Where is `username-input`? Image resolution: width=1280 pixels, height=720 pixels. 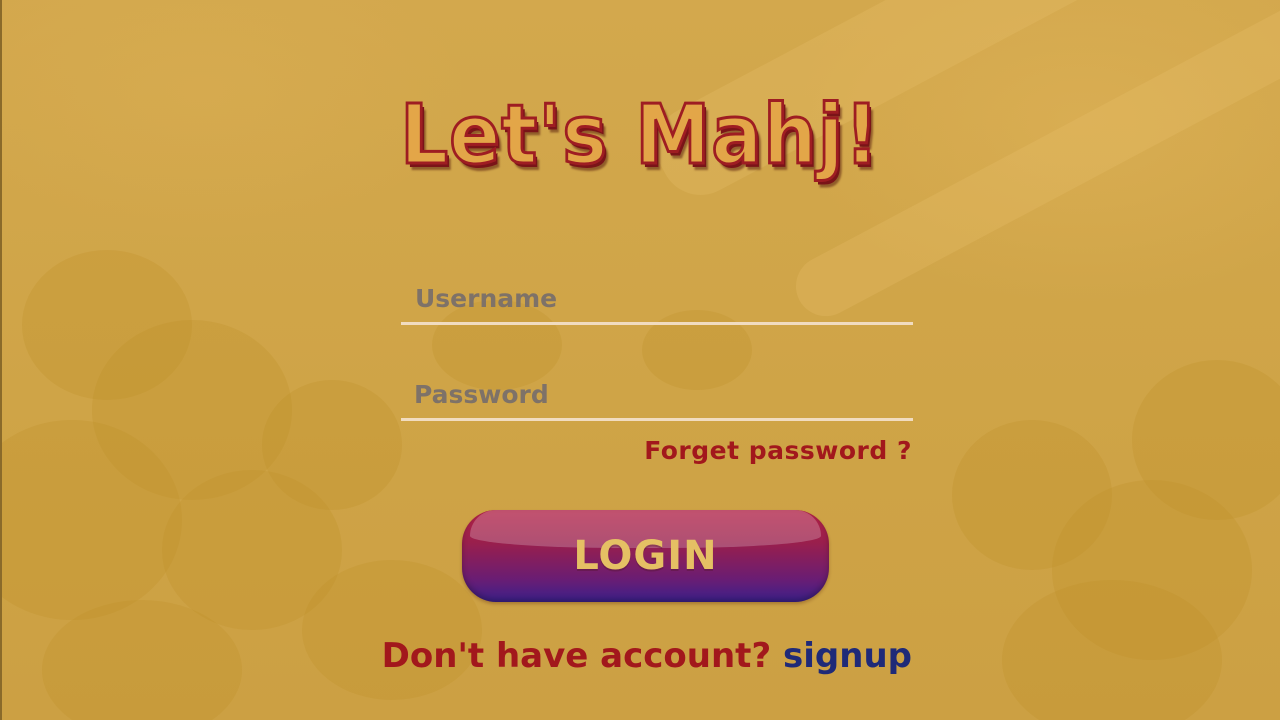
username-input is located at coordinates (657, 298).